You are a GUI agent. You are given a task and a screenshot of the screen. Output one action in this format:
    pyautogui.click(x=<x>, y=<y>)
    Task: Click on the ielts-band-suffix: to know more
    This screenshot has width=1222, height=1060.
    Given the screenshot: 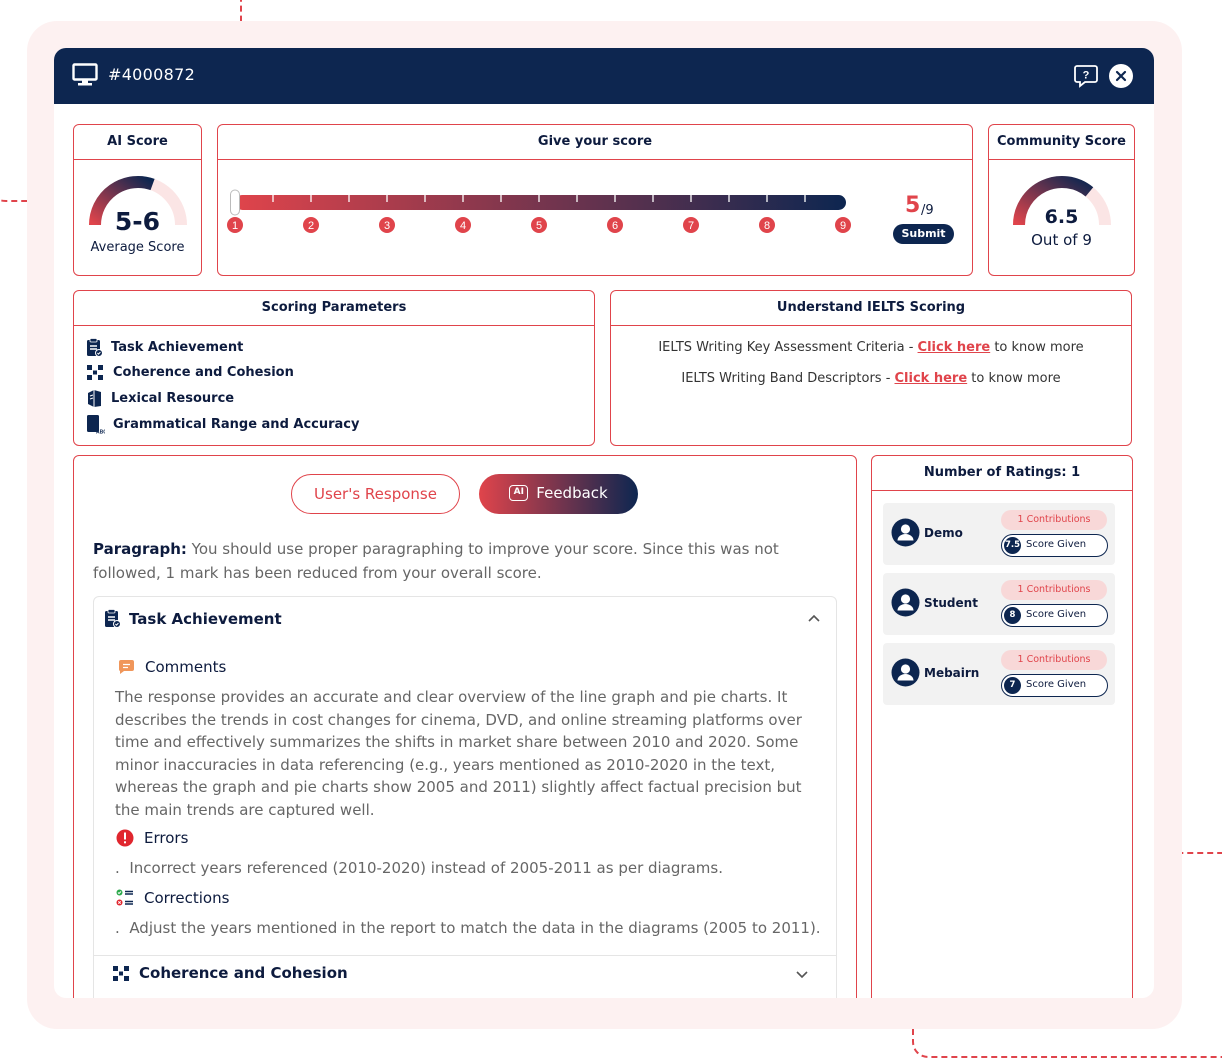 What is the action you would take?
    pyautogui.click(x=1014, y=378)
    